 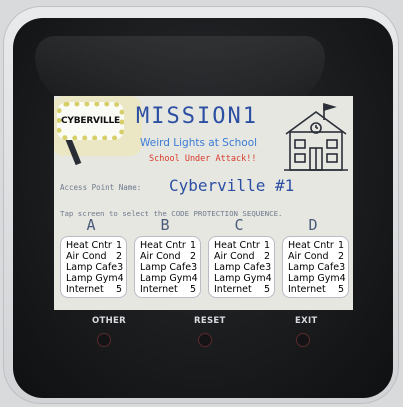 I want to click on column-letter-b: B, so click(x=165, y=225).